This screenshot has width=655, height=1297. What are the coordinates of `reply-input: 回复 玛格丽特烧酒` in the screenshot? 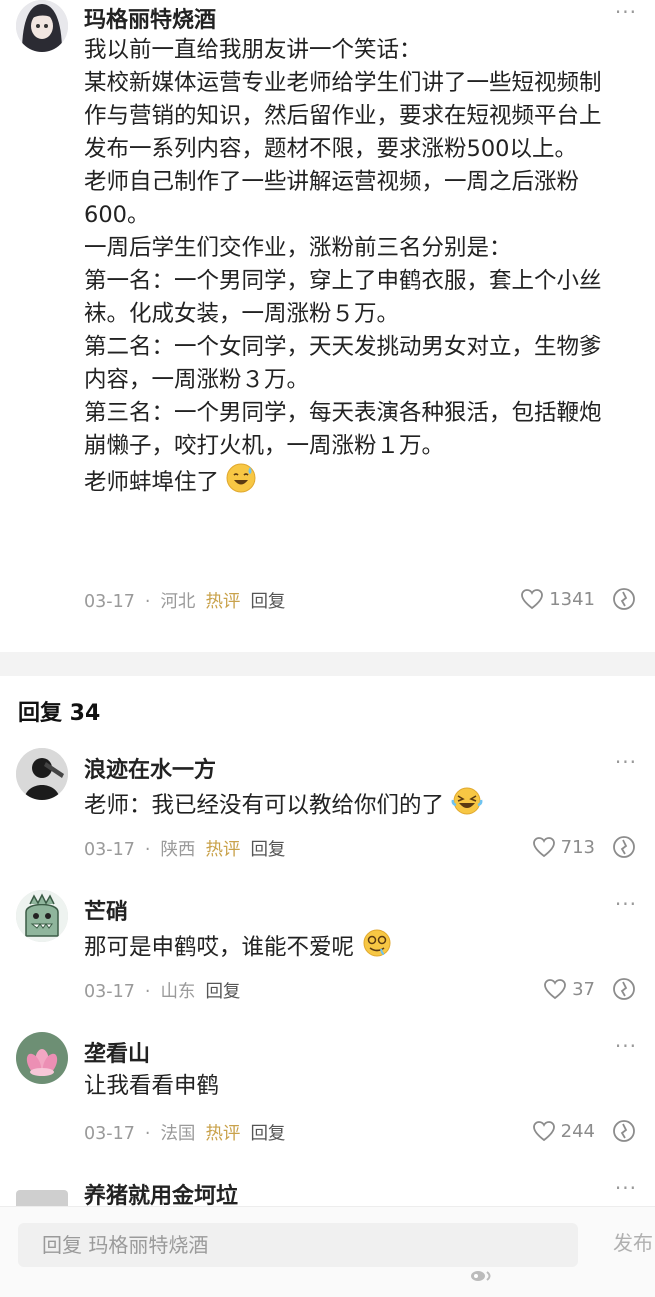 It's located at (298, 1245).